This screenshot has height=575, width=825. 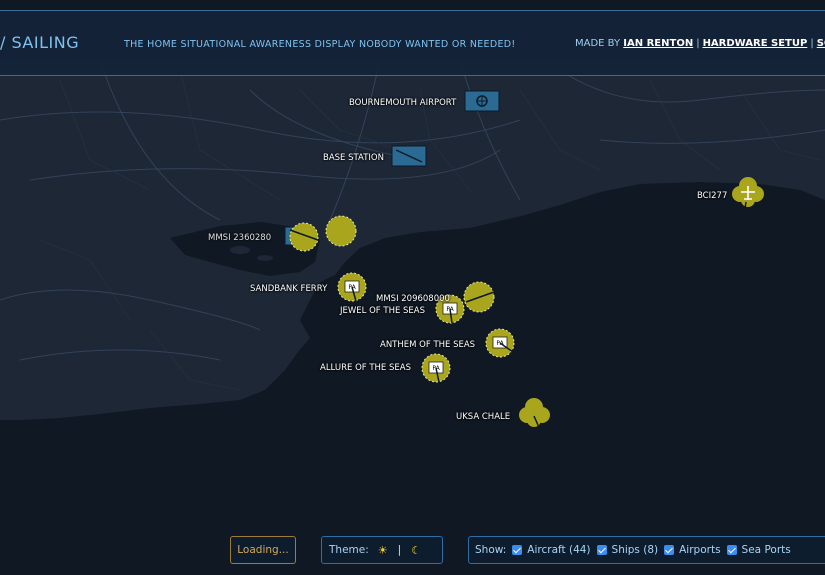 I want to click on aircraft-filter-label: Aircraft (44), so click(x=559, y=550).